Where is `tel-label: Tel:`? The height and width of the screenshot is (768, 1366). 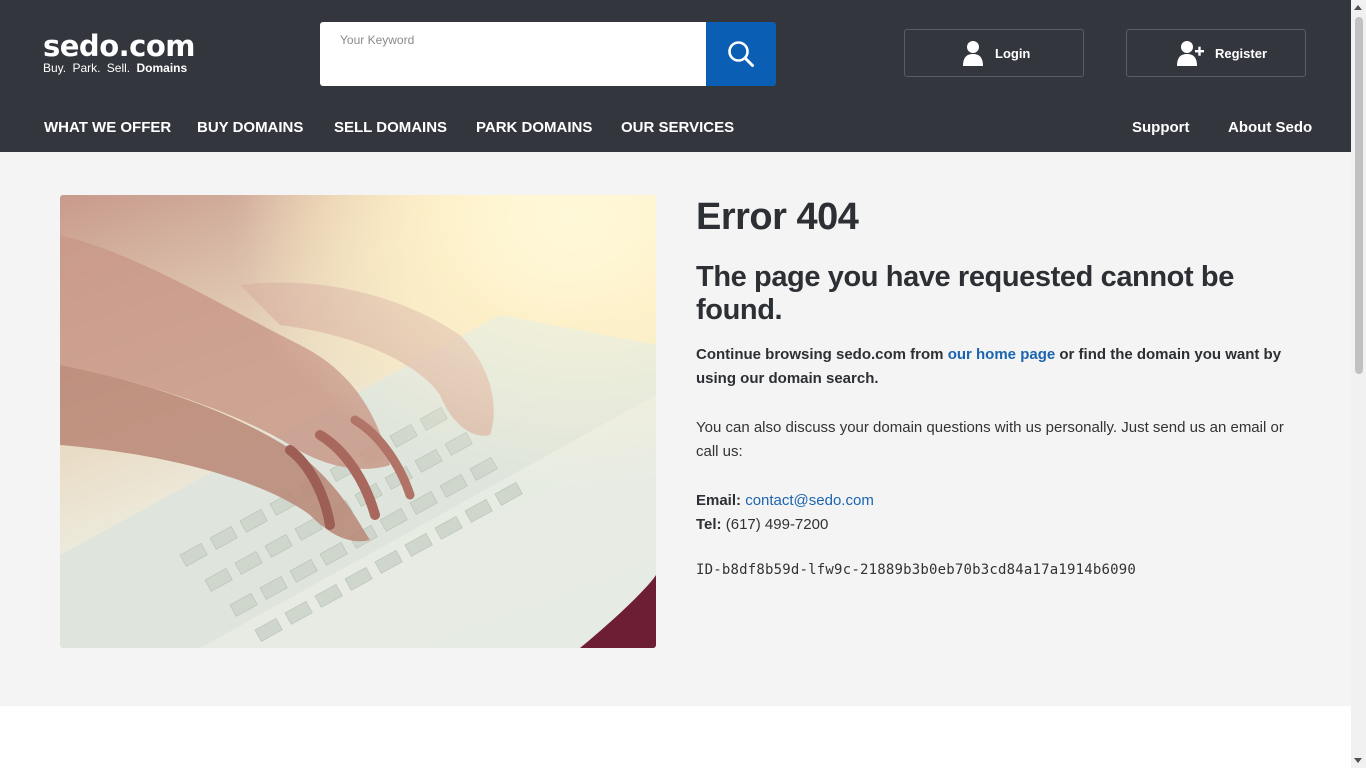 tel-label: Tel: is located at coordinates (709, 524).